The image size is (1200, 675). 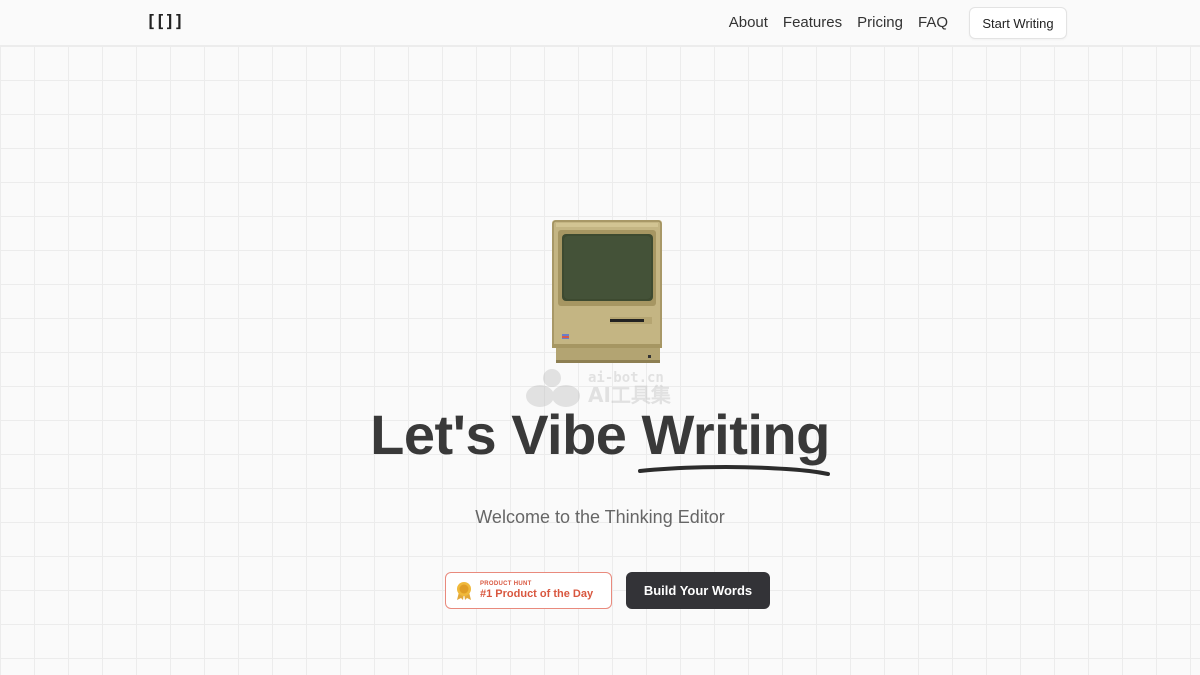 I want to click on nav-links: About Features Pricing FAQ, so click(x=838, y=22).